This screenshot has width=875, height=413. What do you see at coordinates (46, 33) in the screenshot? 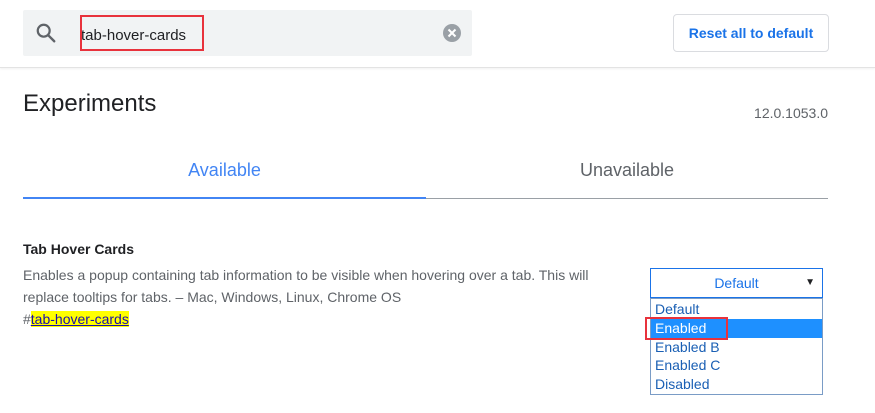
I see `search-icon` at bounding box center [46, 33].